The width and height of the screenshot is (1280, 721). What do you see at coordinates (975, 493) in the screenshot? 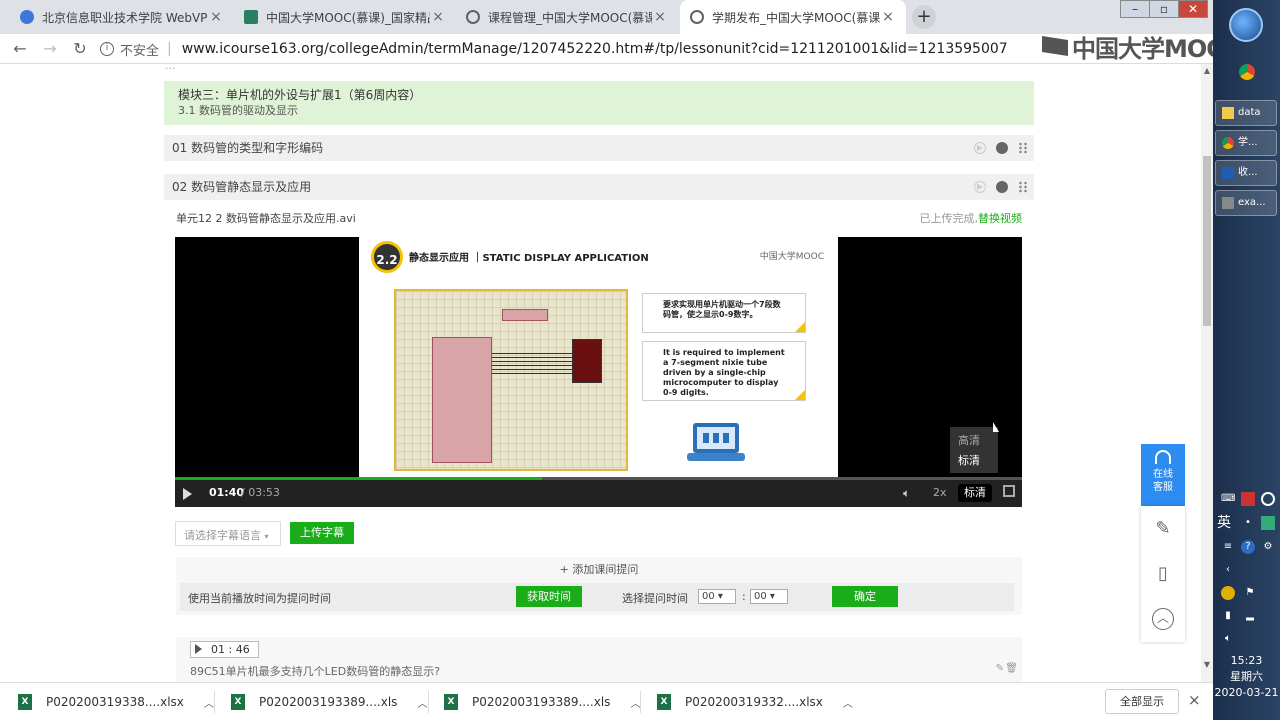
I see `quality-button: 标清` at bounding box center [975, 493].